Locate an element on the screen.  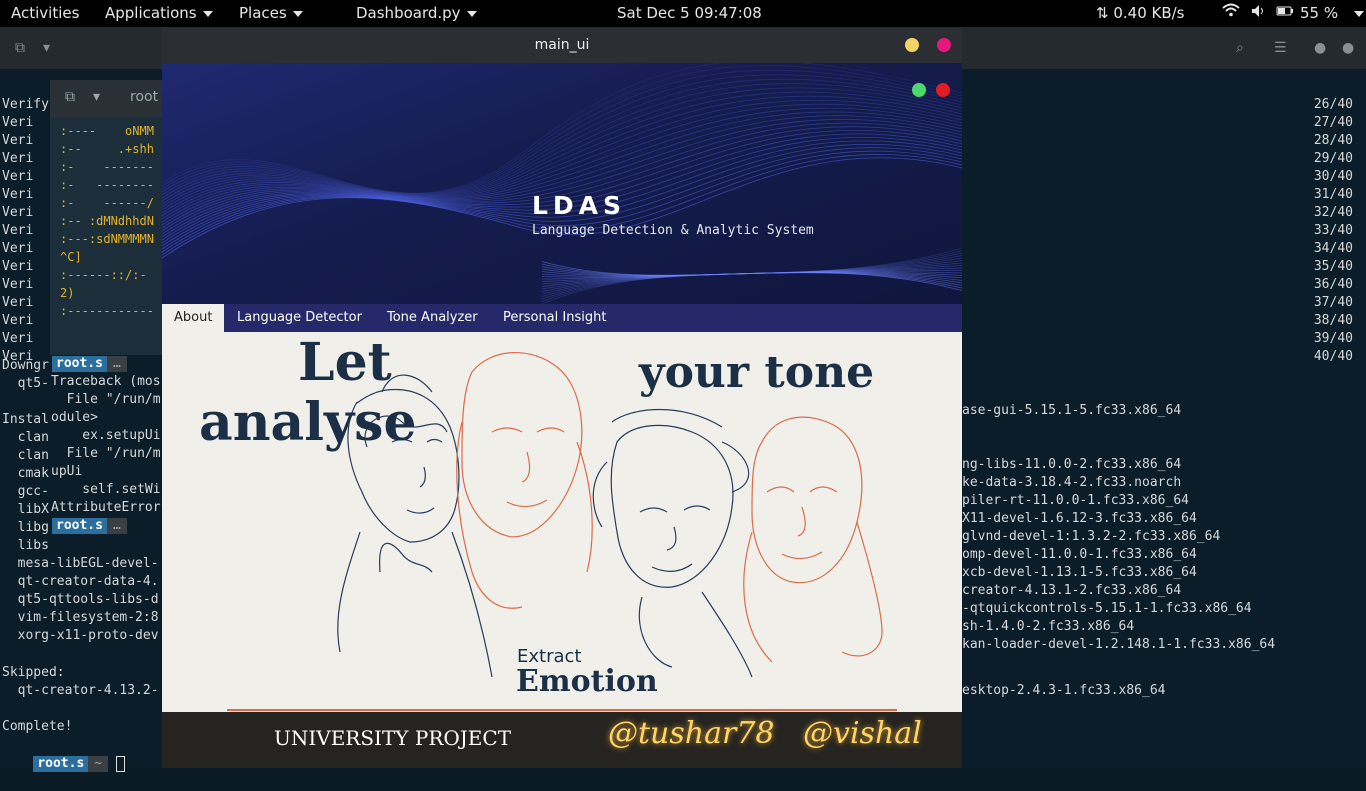
prompt-dir: ~ is located at coordinates (98, 764).